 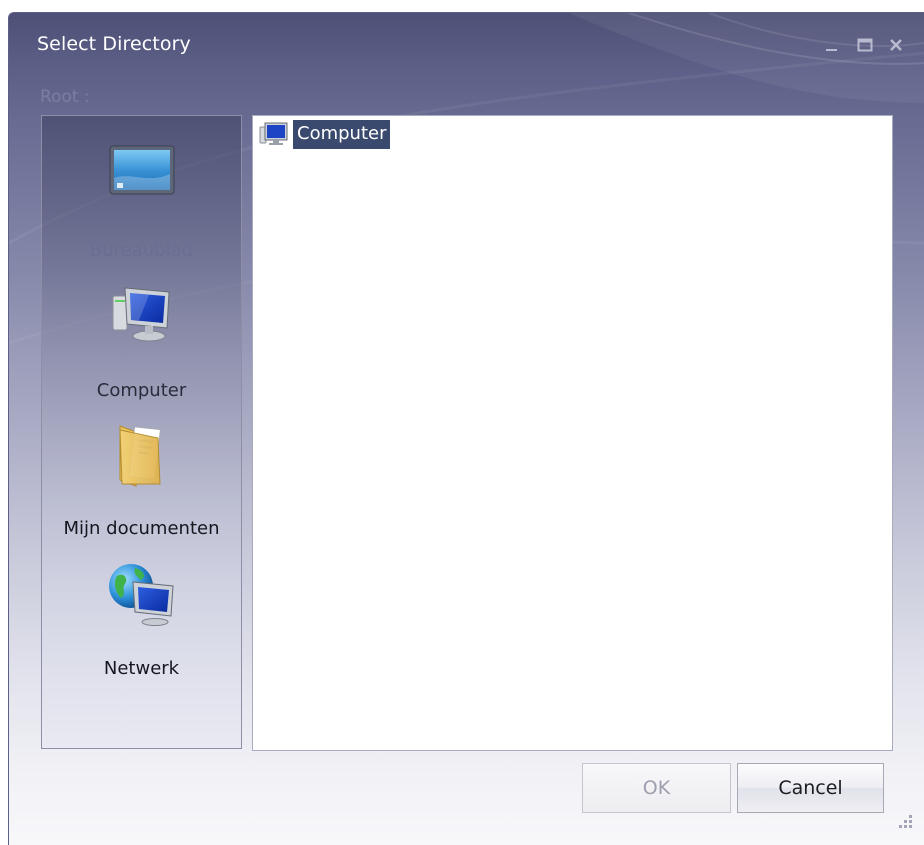 What do you see at coordinates (141, 668) in the screenshot?
I see `place-label: Netwerk` at bounding box center [141, 668].